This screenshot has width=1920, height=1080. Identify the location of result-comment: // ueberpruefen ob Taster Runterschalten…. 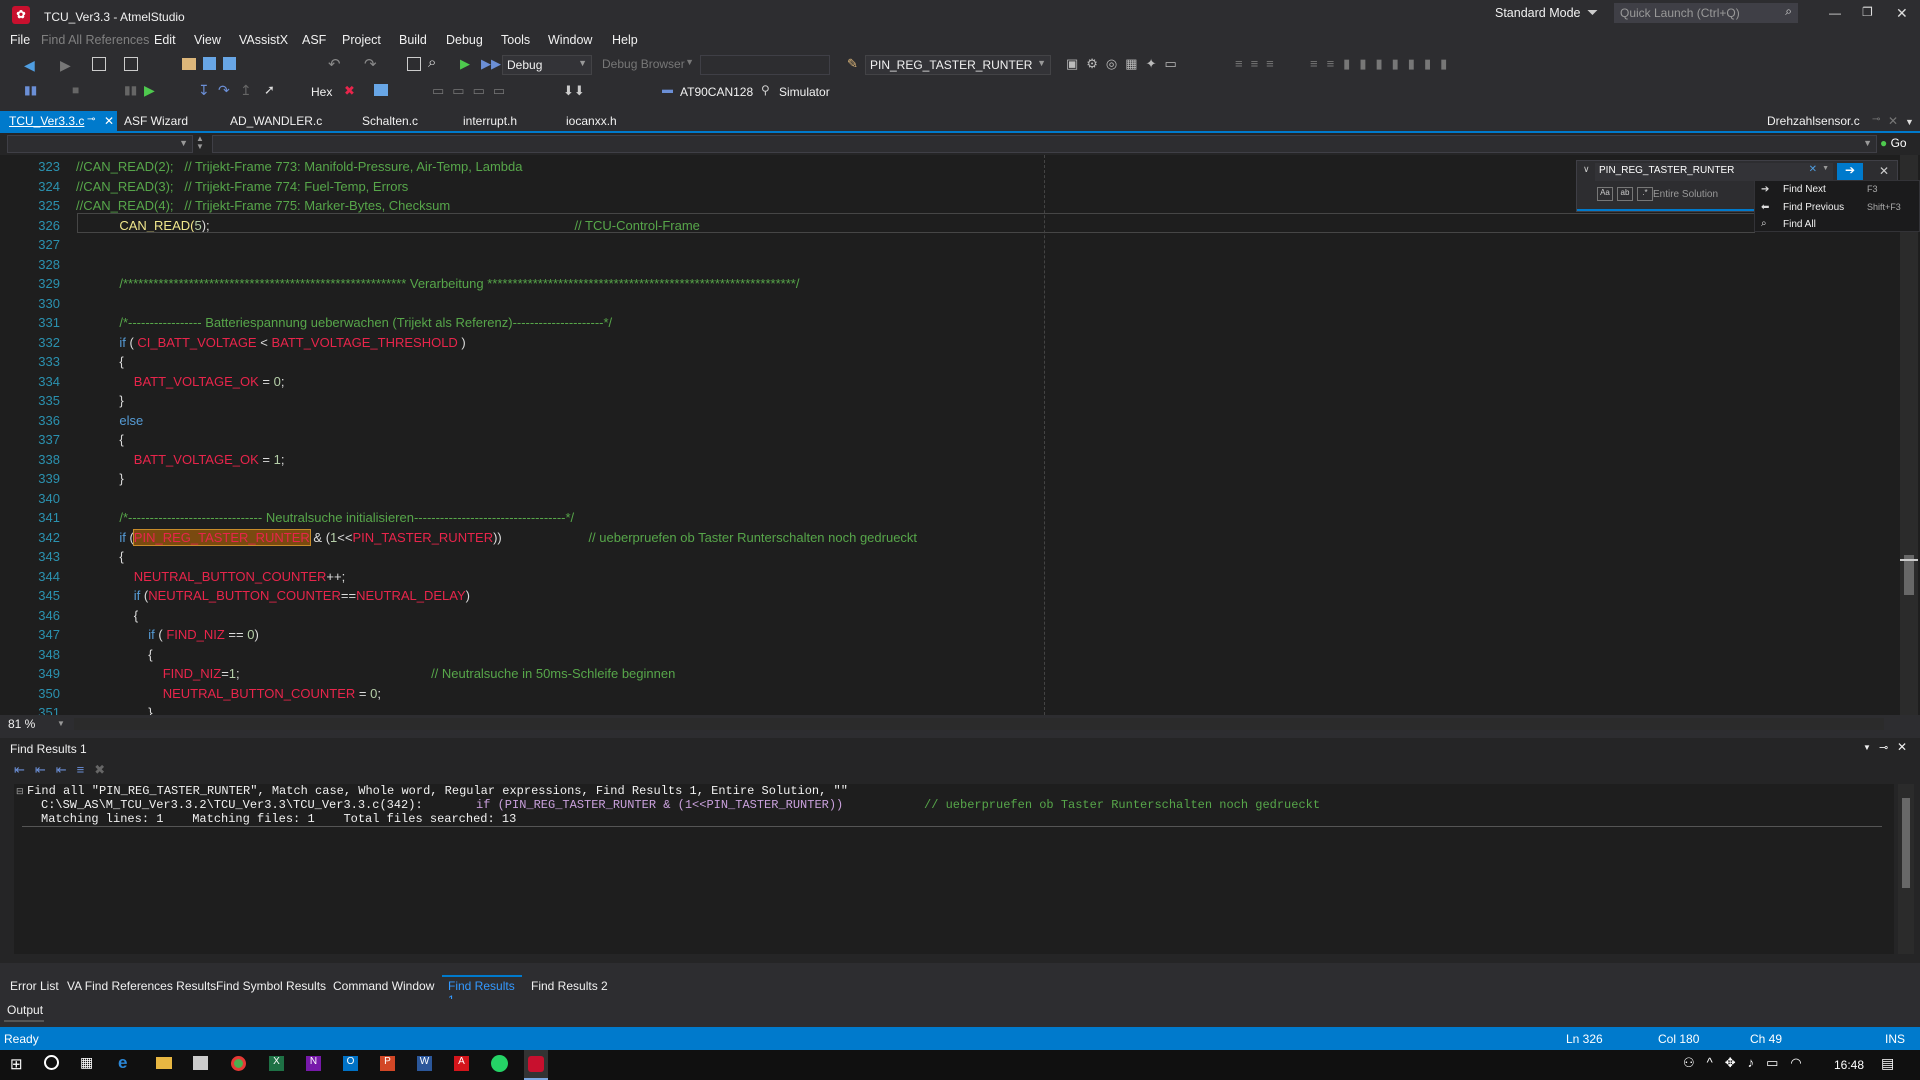
(1122, 805).